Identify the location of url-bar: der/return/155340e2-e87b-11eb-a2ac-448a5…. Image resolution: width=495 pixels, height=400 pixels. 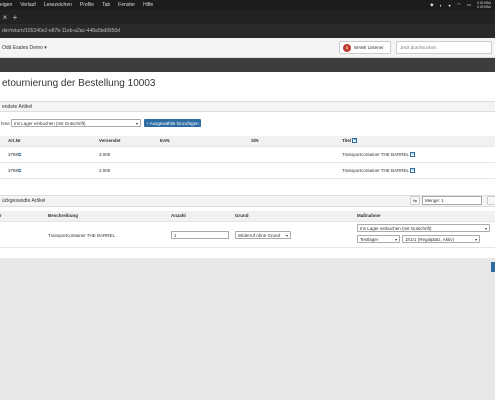
(247, 31).